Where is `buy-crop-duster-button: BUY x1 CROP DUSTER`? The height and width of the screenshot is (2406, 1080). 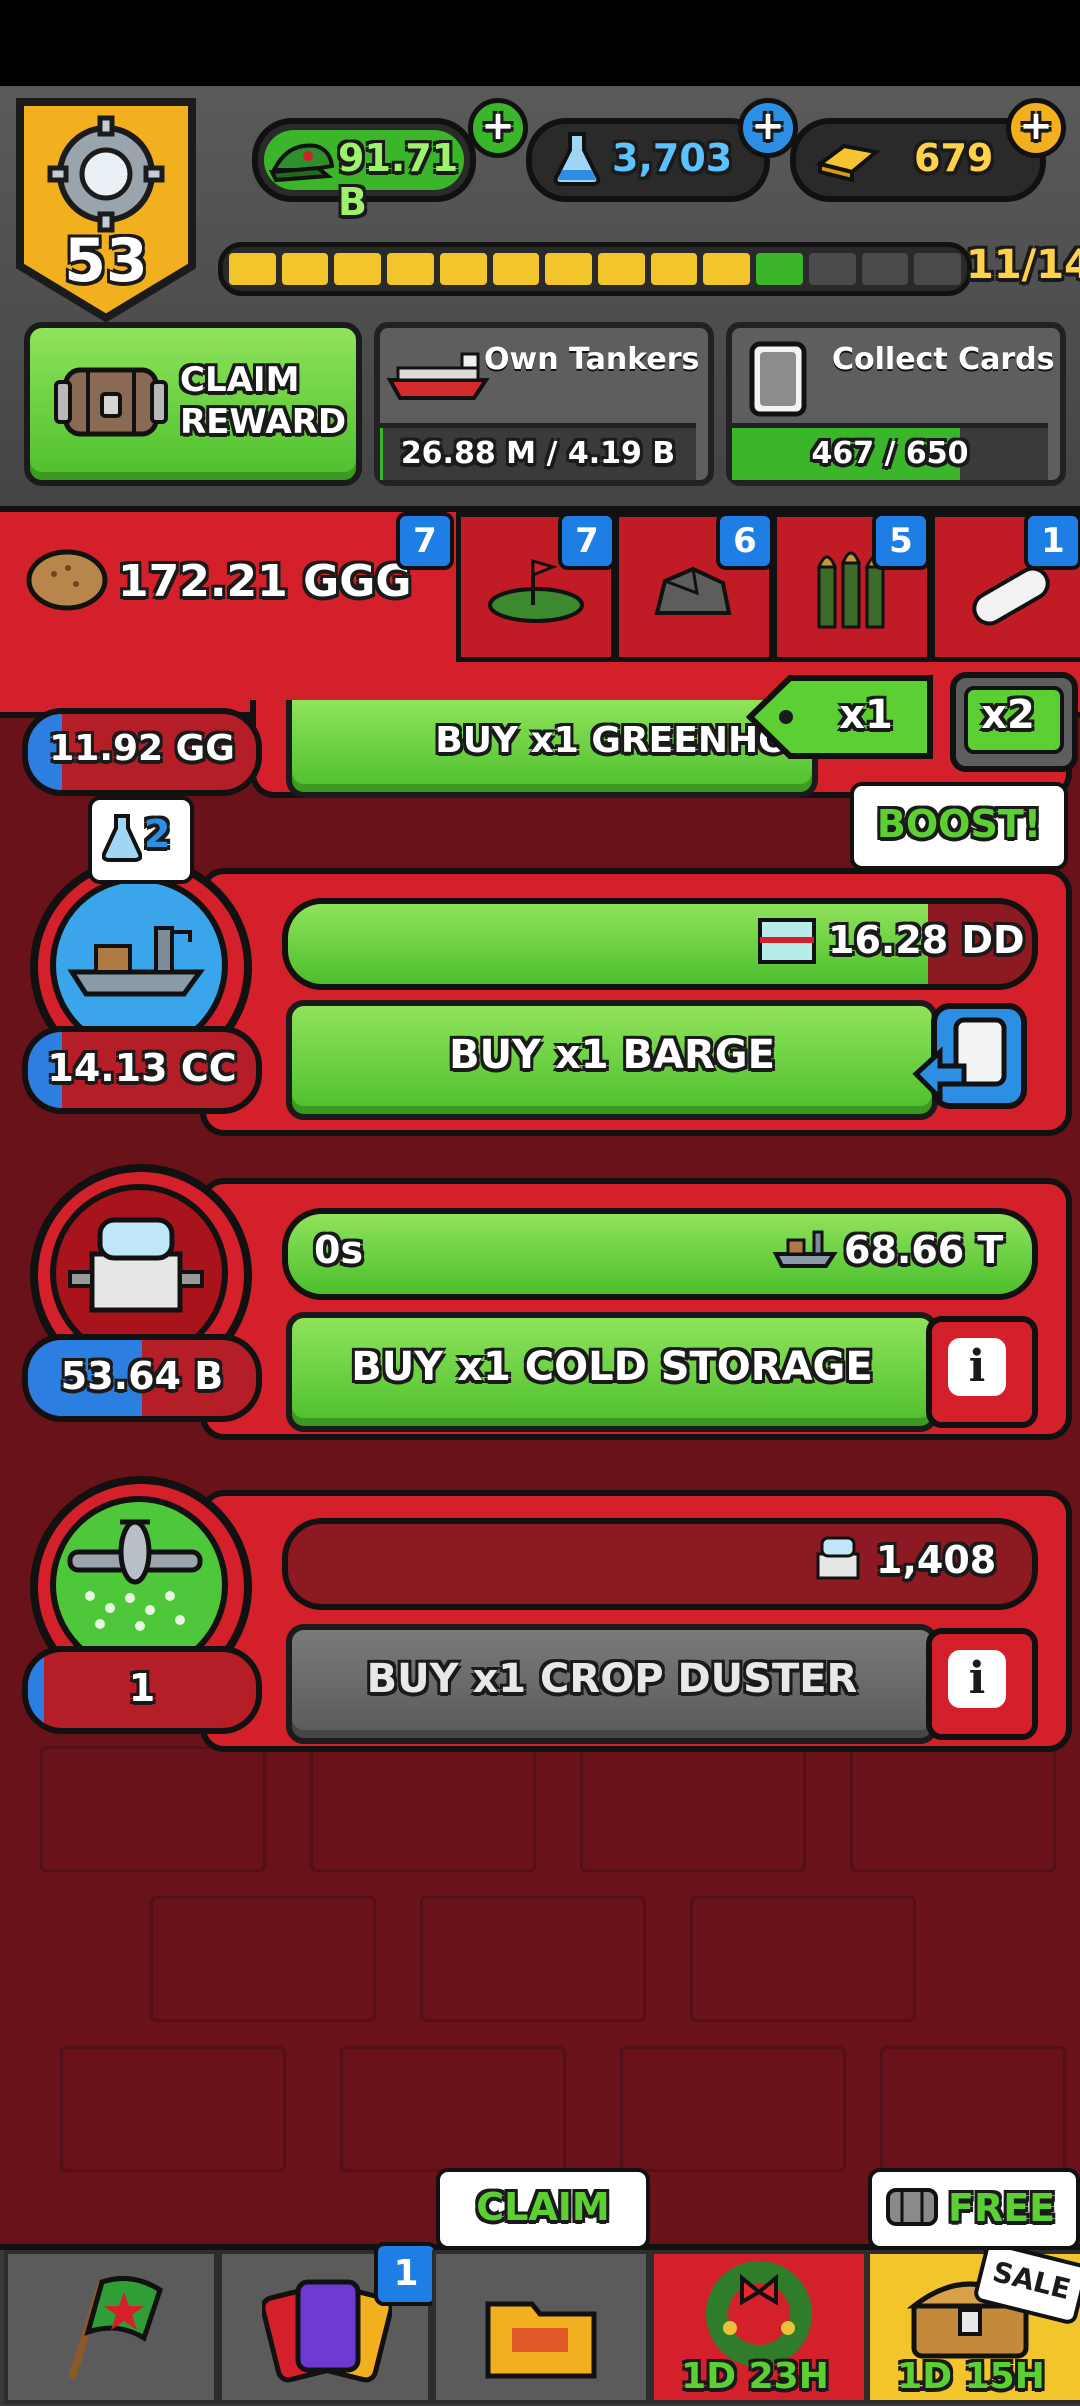 buy-crop-duster-button: BUY x1 CROP DUSTER is located at coordinates (612, 1684).